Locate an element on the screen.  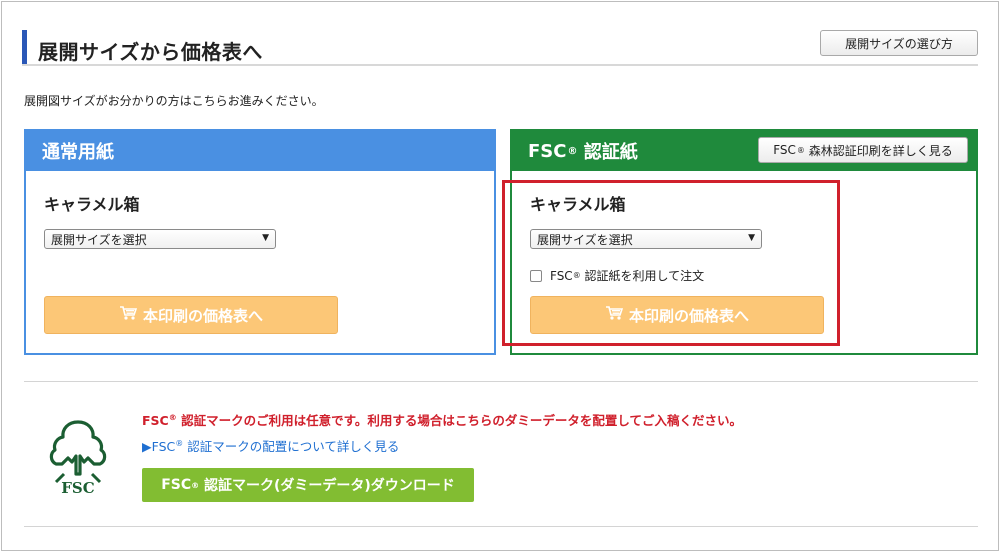
link-prefix: ▶FSC is located at coordinates (159, 446).